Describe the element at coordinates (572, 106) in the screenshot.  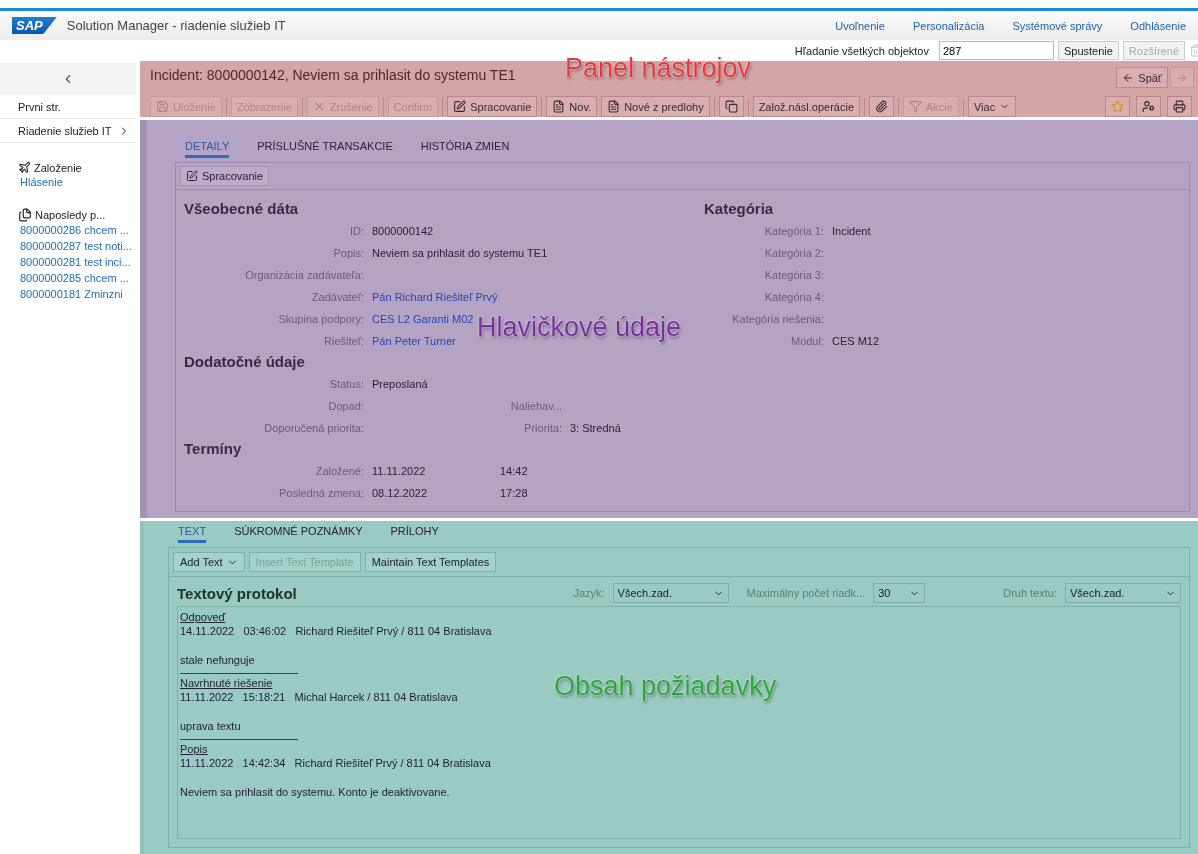
I see `toolbar-button: Nov.` at that location.